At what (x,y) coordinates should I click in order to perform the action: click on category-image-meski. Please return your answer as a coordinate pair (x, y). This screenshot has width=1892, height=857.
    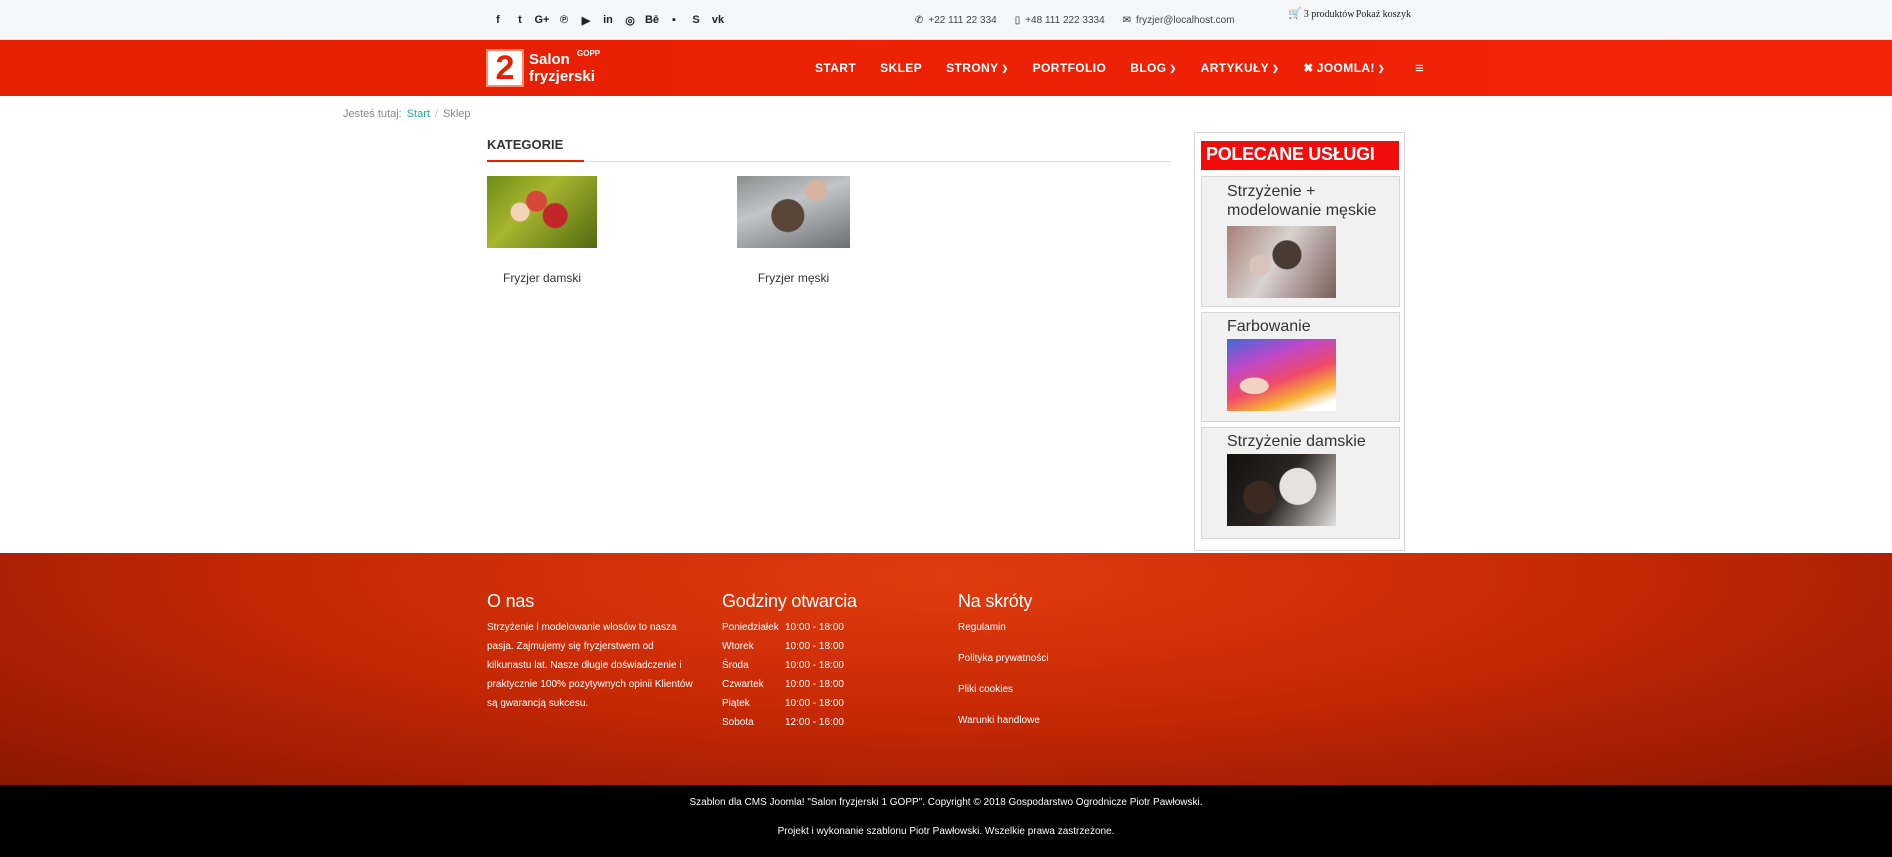
    Looking at the image, I should click on (793, 212).